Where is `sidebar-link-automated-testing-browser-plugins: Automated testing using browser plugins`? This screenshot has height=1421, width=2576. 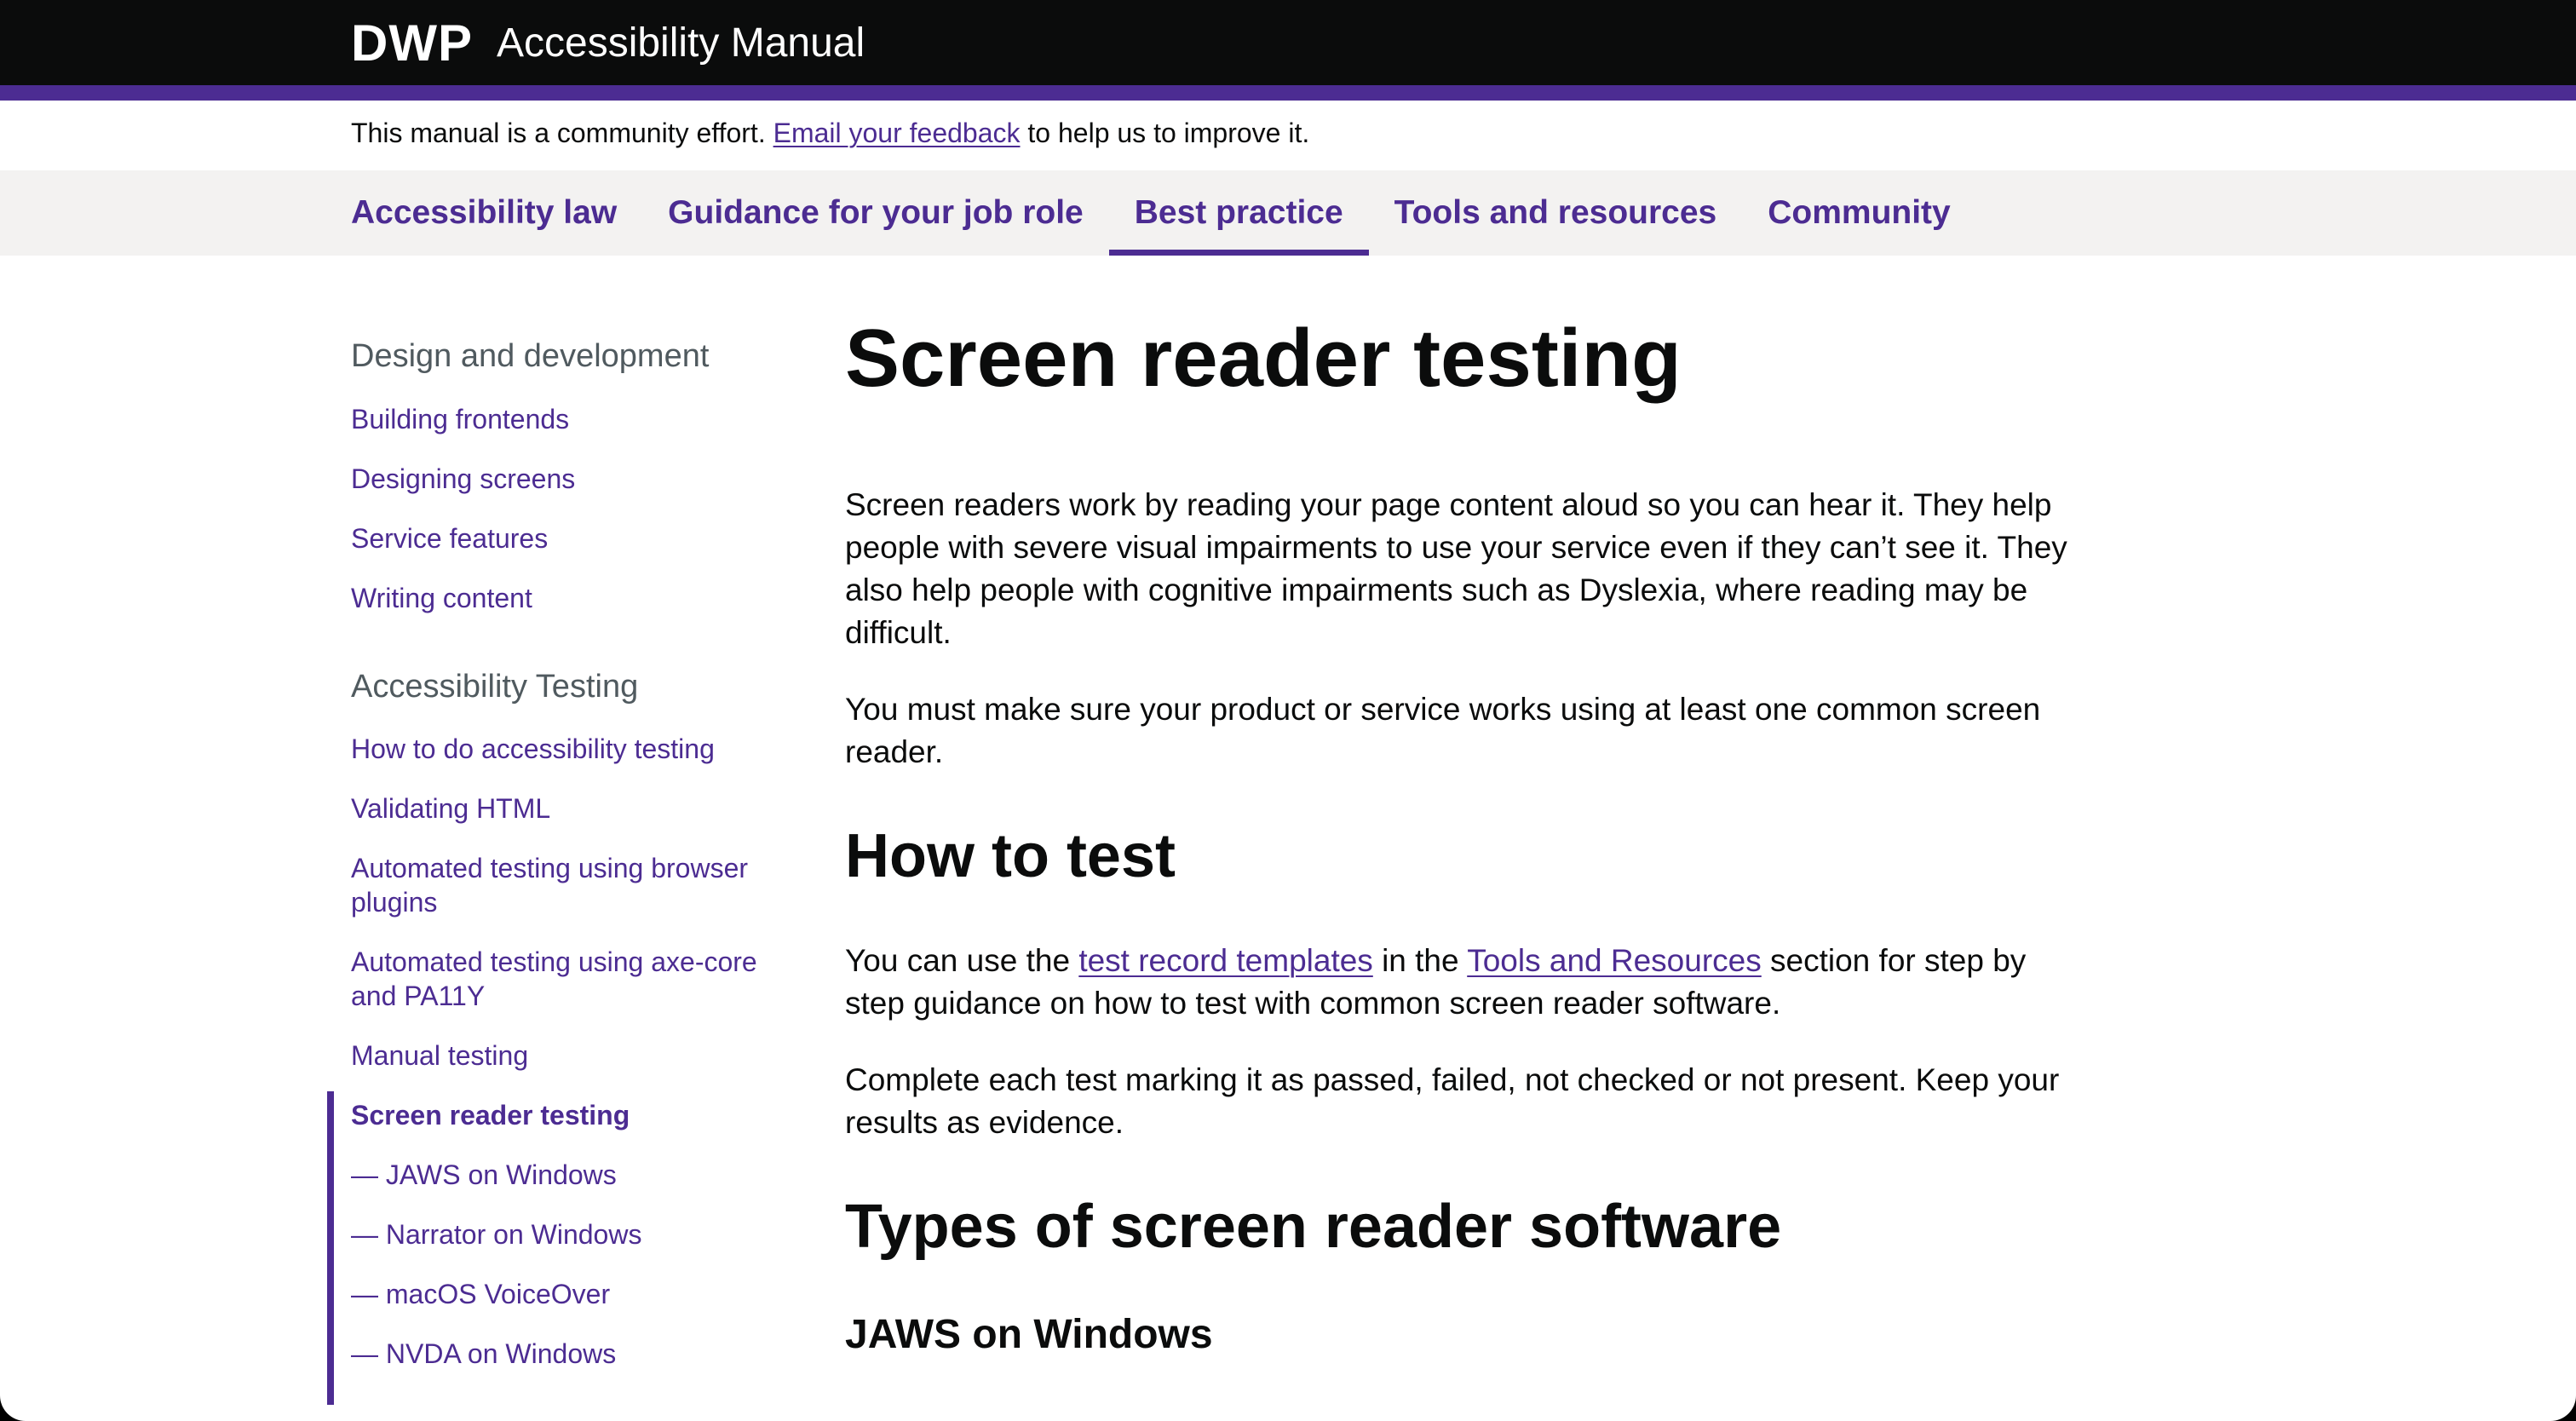 sidebar-link-automated-testing-browser-plugins: Automated testing using browser plugins is located at coordinates (564, 885).